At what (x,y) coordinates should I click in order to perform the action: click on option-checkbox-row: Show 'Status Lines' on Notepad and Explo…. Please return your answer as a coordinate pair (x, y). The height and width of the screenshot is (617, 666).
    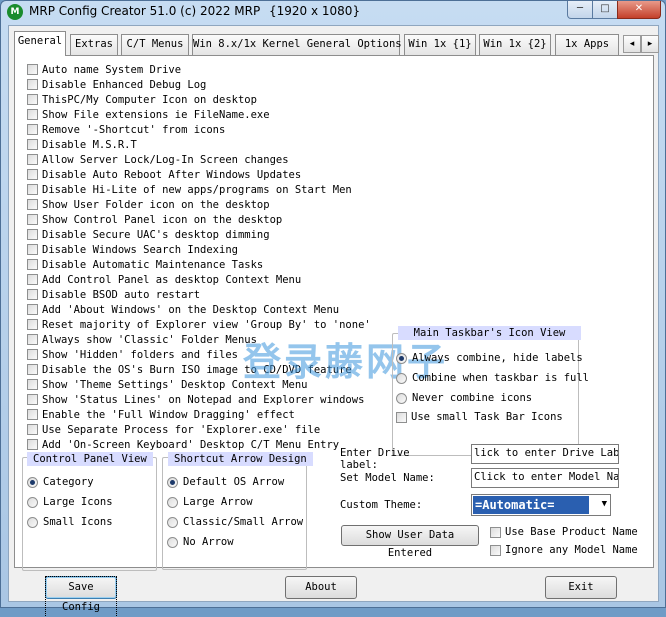
    Looking at the image, I should click on (199, 399).